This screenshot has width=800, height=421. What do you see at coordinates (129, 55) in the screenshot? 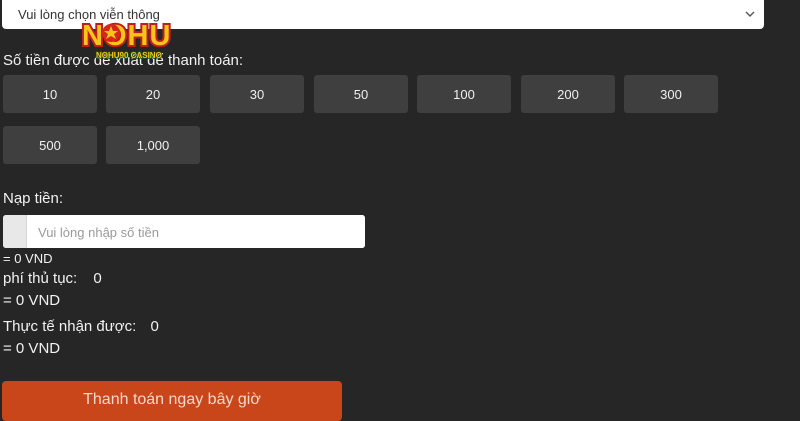
I see `logo-sub-text: NOHU90 CASINO` at bounding box center [129, 55].